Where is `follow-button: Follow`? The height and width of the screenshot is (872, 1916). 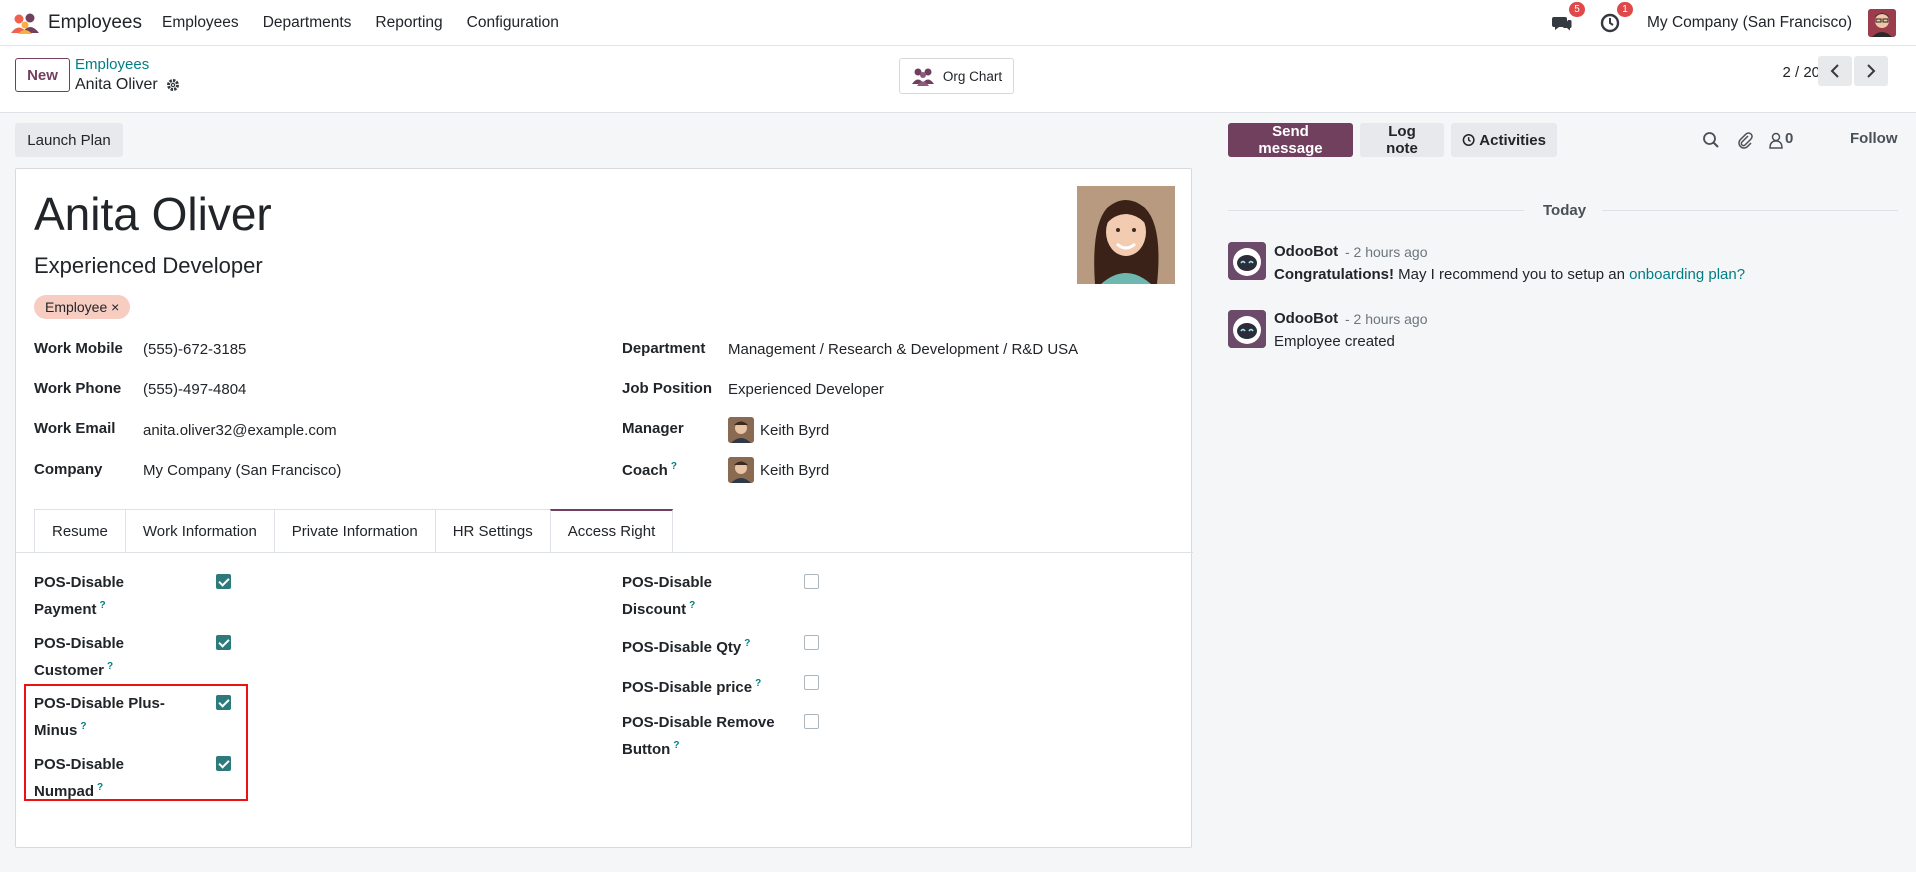 follow-button: Follow is located at coordinates (1874, 138).